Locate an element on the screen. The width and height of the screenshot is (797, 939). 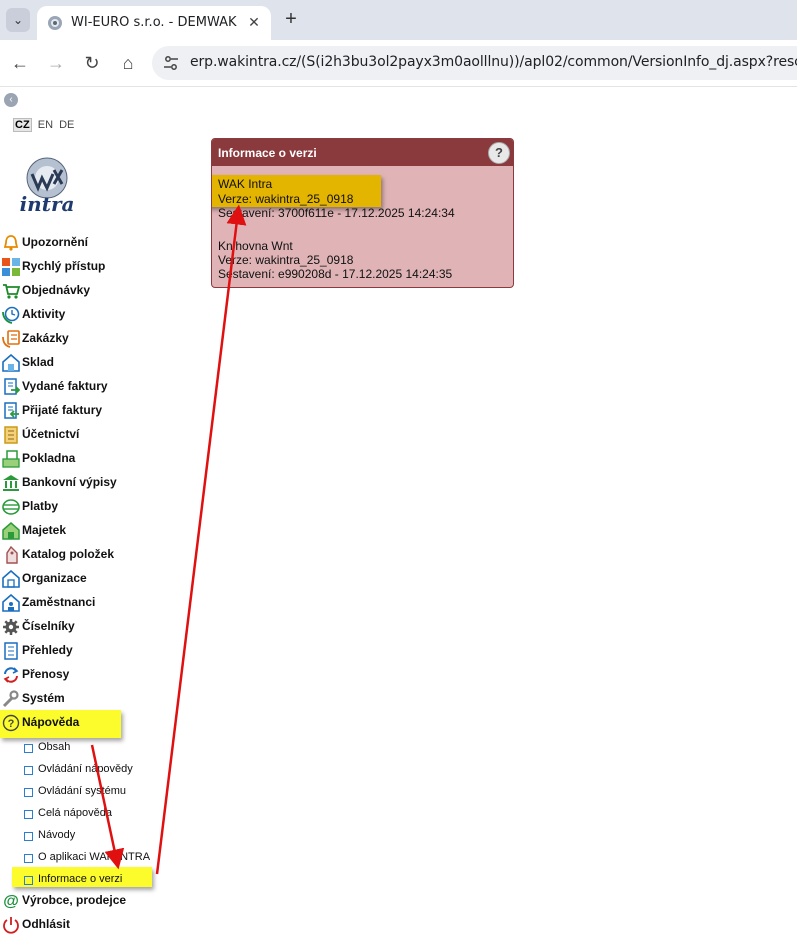
browser-tab: WI-EURO s.r.o. - DEMWAK - Info ✕ is located at coordinates (154, 23).